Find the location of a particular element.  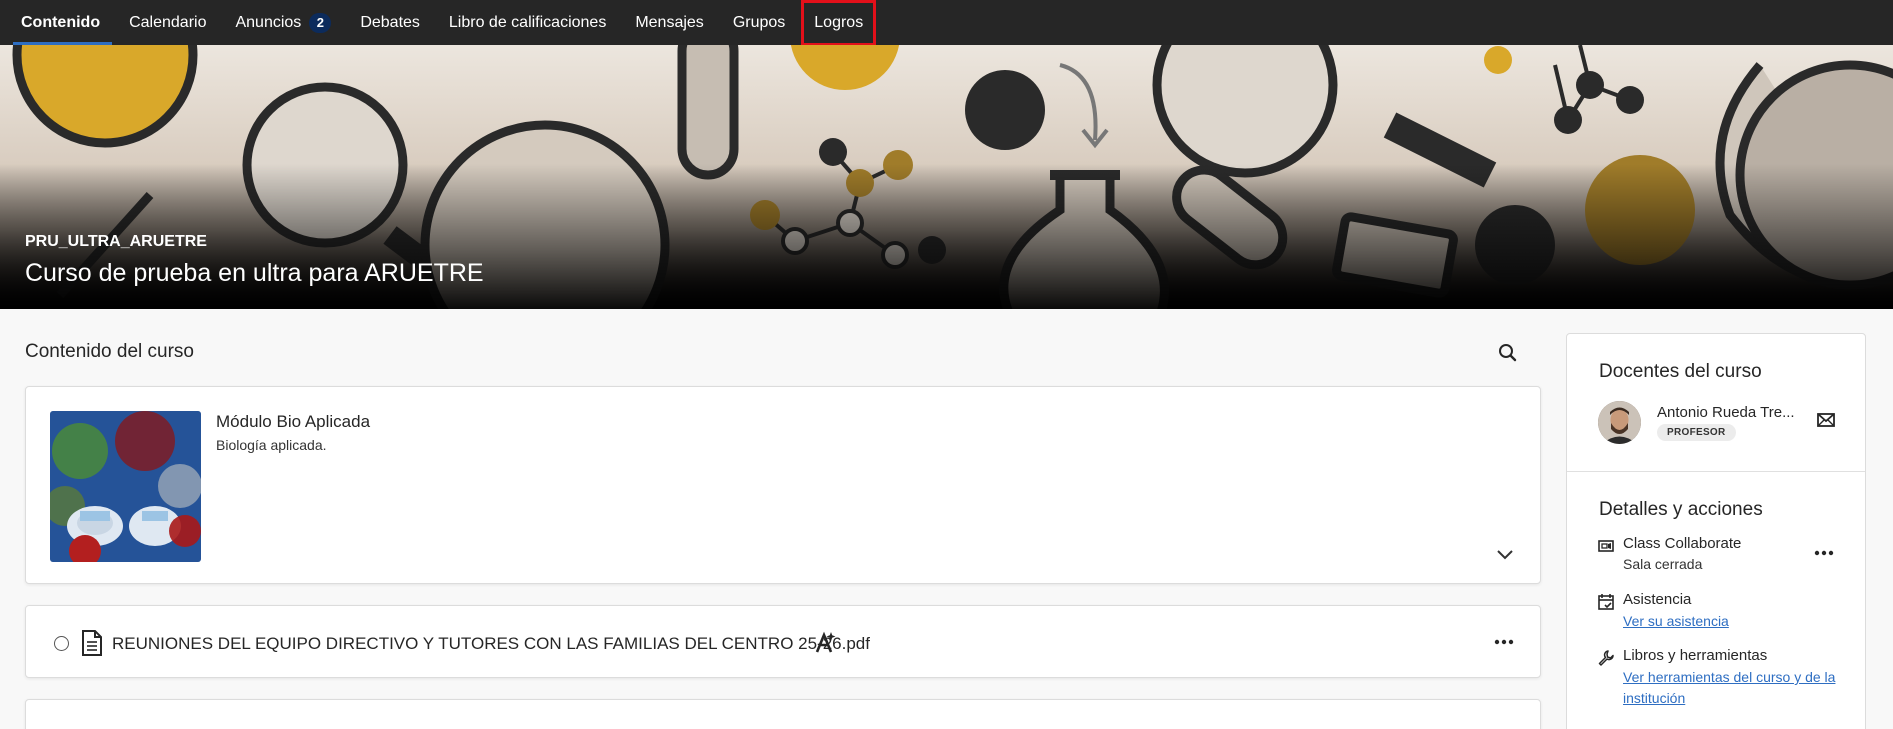

avatar is located at coordinates (1619, 422).